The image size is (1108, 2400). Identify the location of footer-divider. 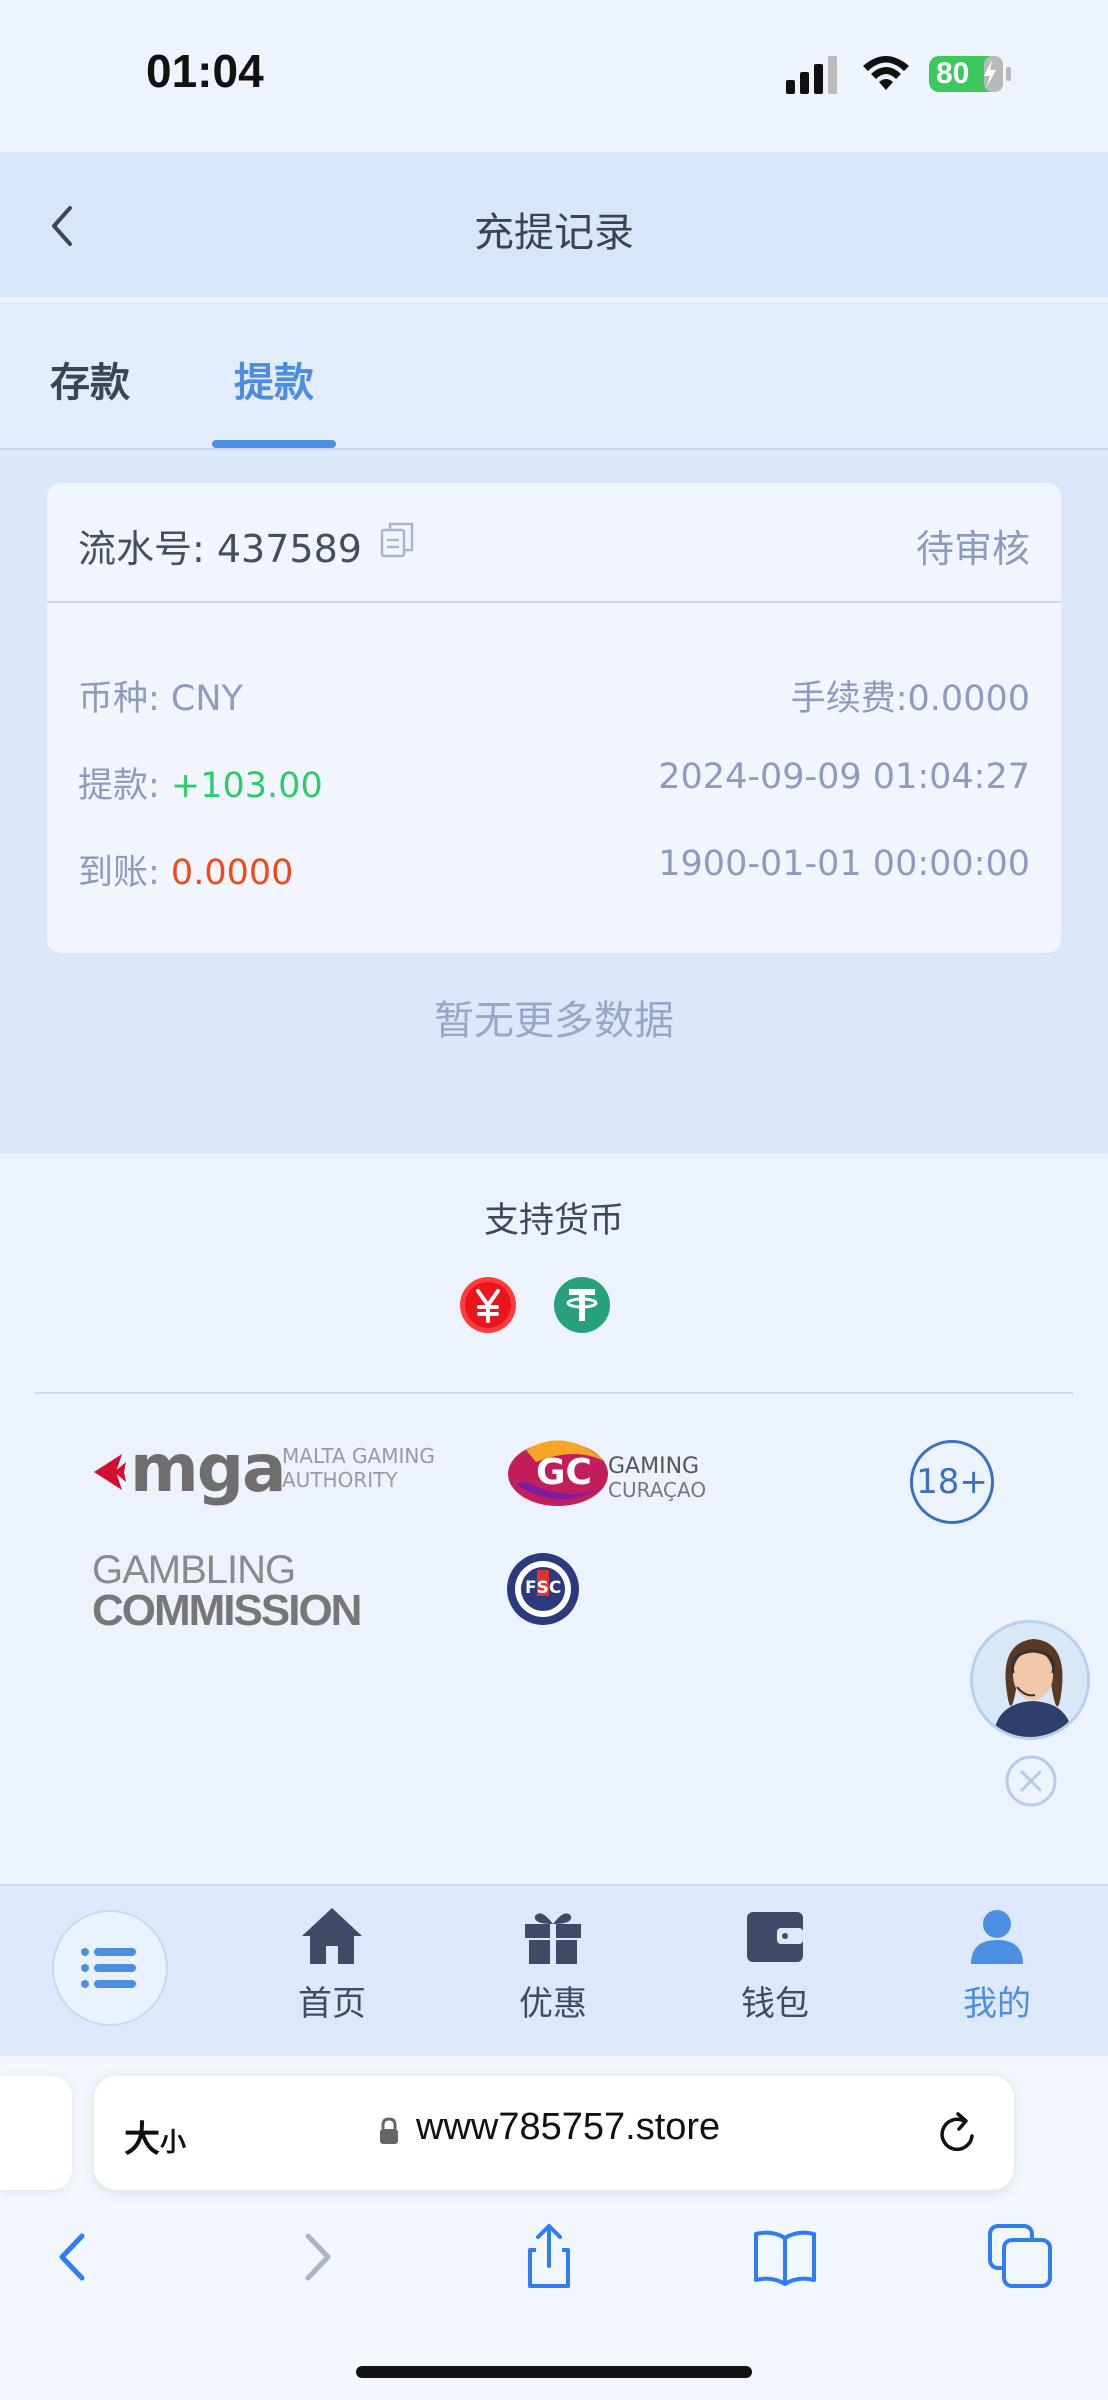
(554, 1393).